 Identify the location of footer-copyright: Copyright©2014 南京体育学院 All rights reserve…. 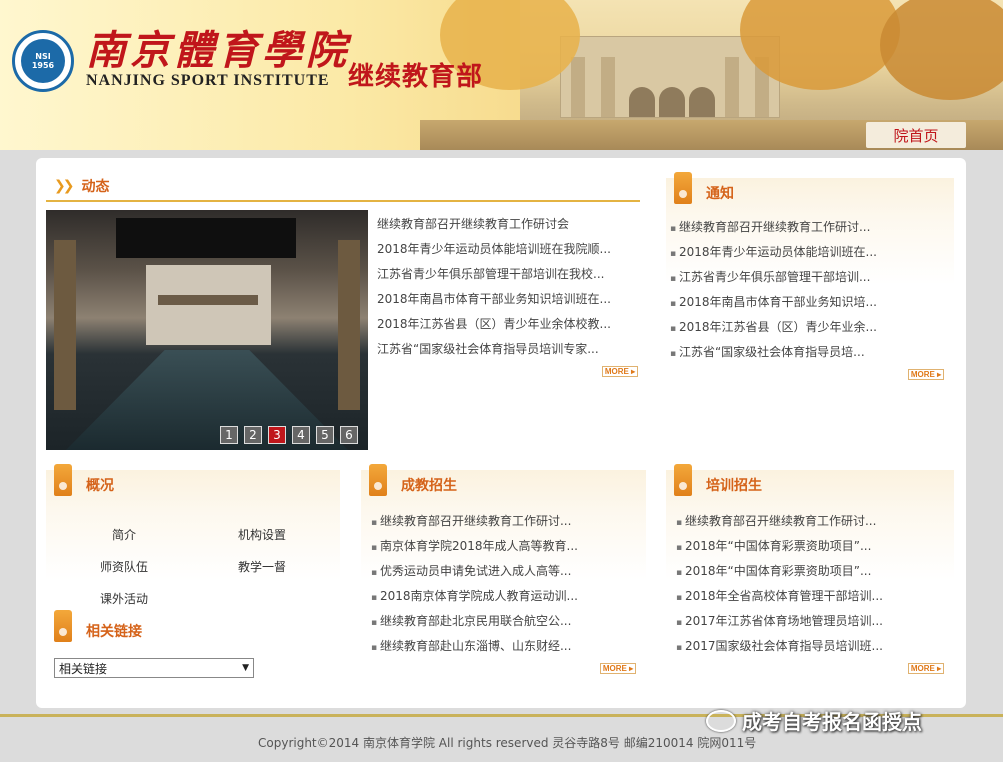
(507, 743).